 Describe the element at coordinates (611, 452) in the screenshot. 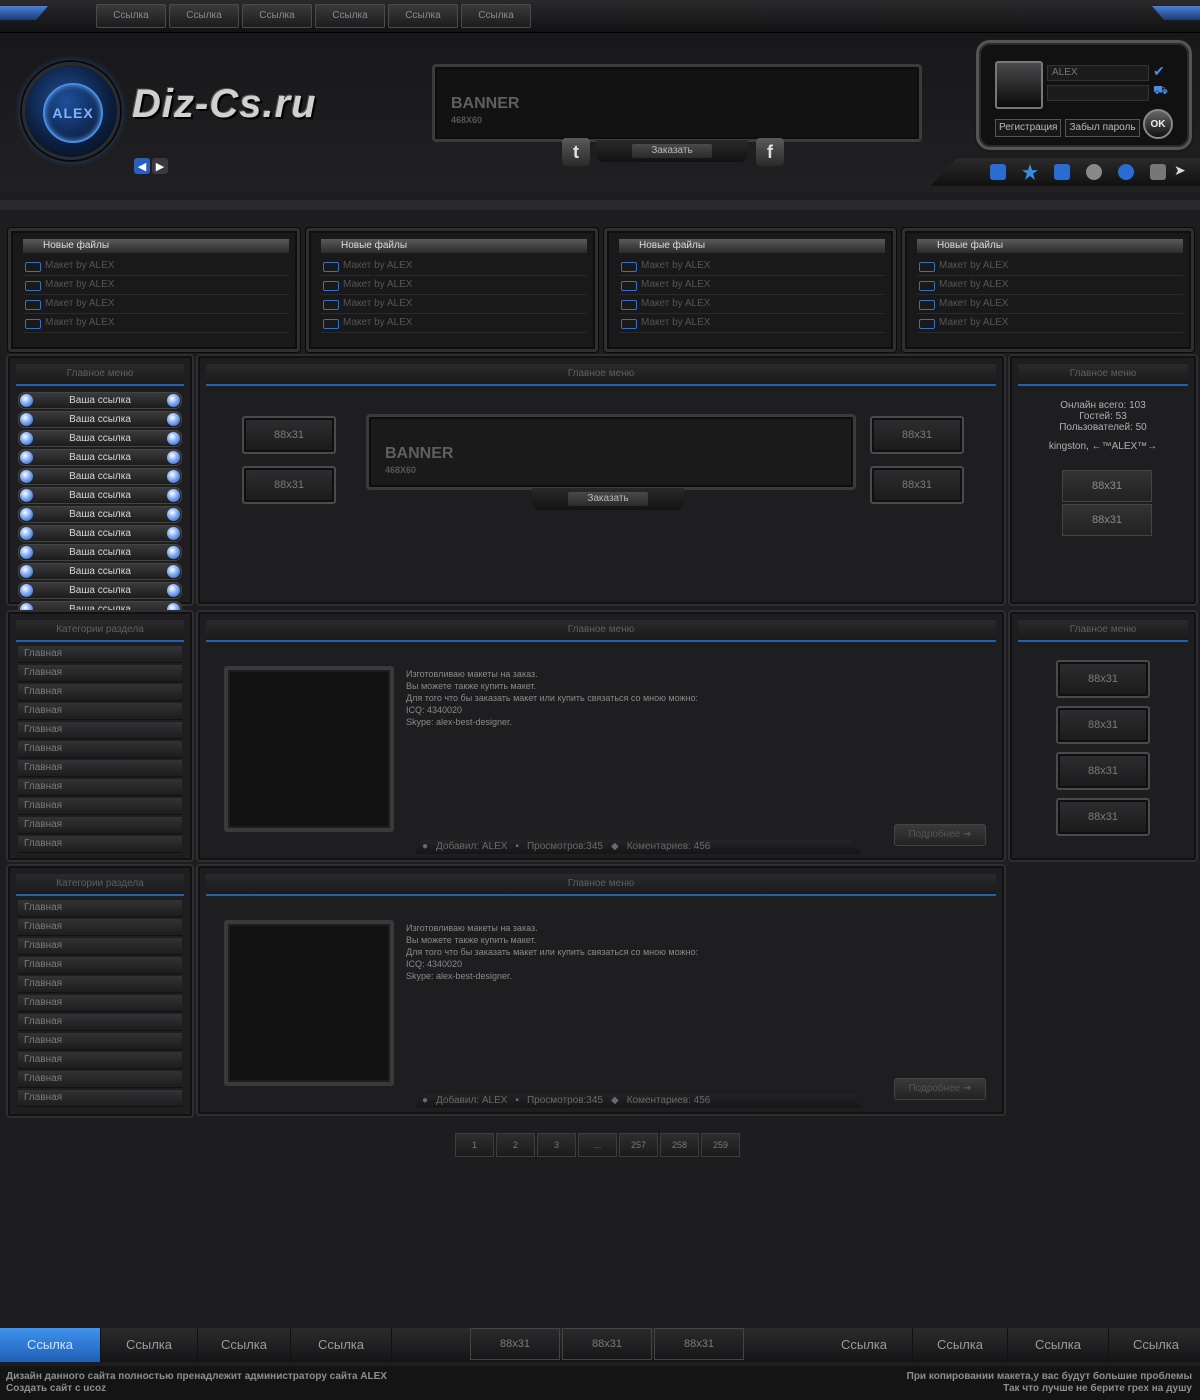

I see `center-banner: BANNER 468X60` at that location.